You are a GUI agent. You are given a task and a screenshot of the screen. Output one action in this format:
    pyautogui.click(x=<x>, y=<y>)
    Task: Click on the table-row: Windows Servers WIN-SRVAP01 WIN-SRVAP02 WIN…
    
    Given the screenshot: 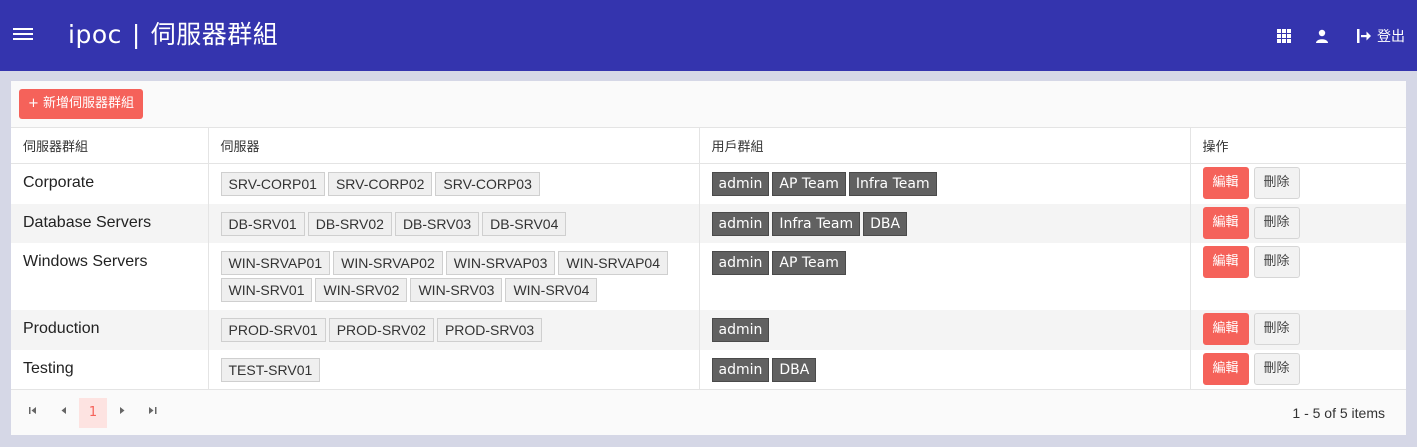 What is the action you would take?
    pyautogui.click(x=708, y=276)
    